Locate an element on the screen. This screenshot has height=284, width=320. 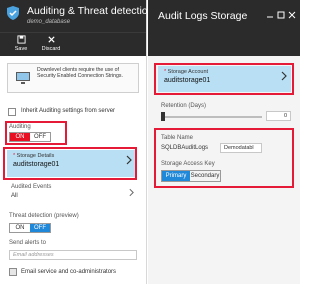
send-alerts-input: Email addresses is located at coordinates (73, 255).